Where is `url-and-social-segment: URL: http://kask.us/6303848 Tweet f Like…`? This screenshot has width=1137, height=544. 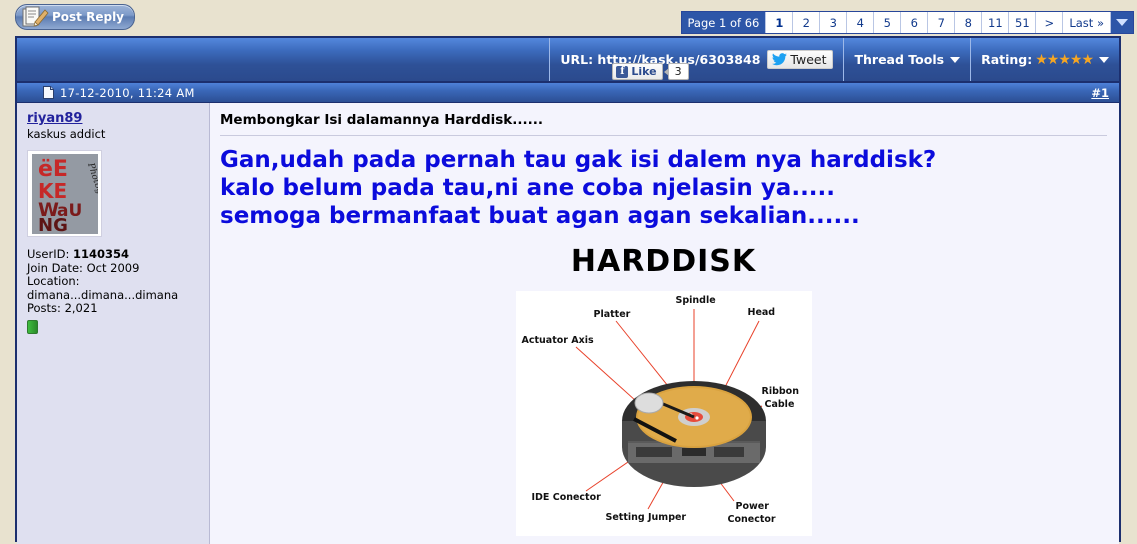 url-and-social-segment: URL: http://kask.us/6303848 Tweet f Like… is located at coordinates (696, 59).